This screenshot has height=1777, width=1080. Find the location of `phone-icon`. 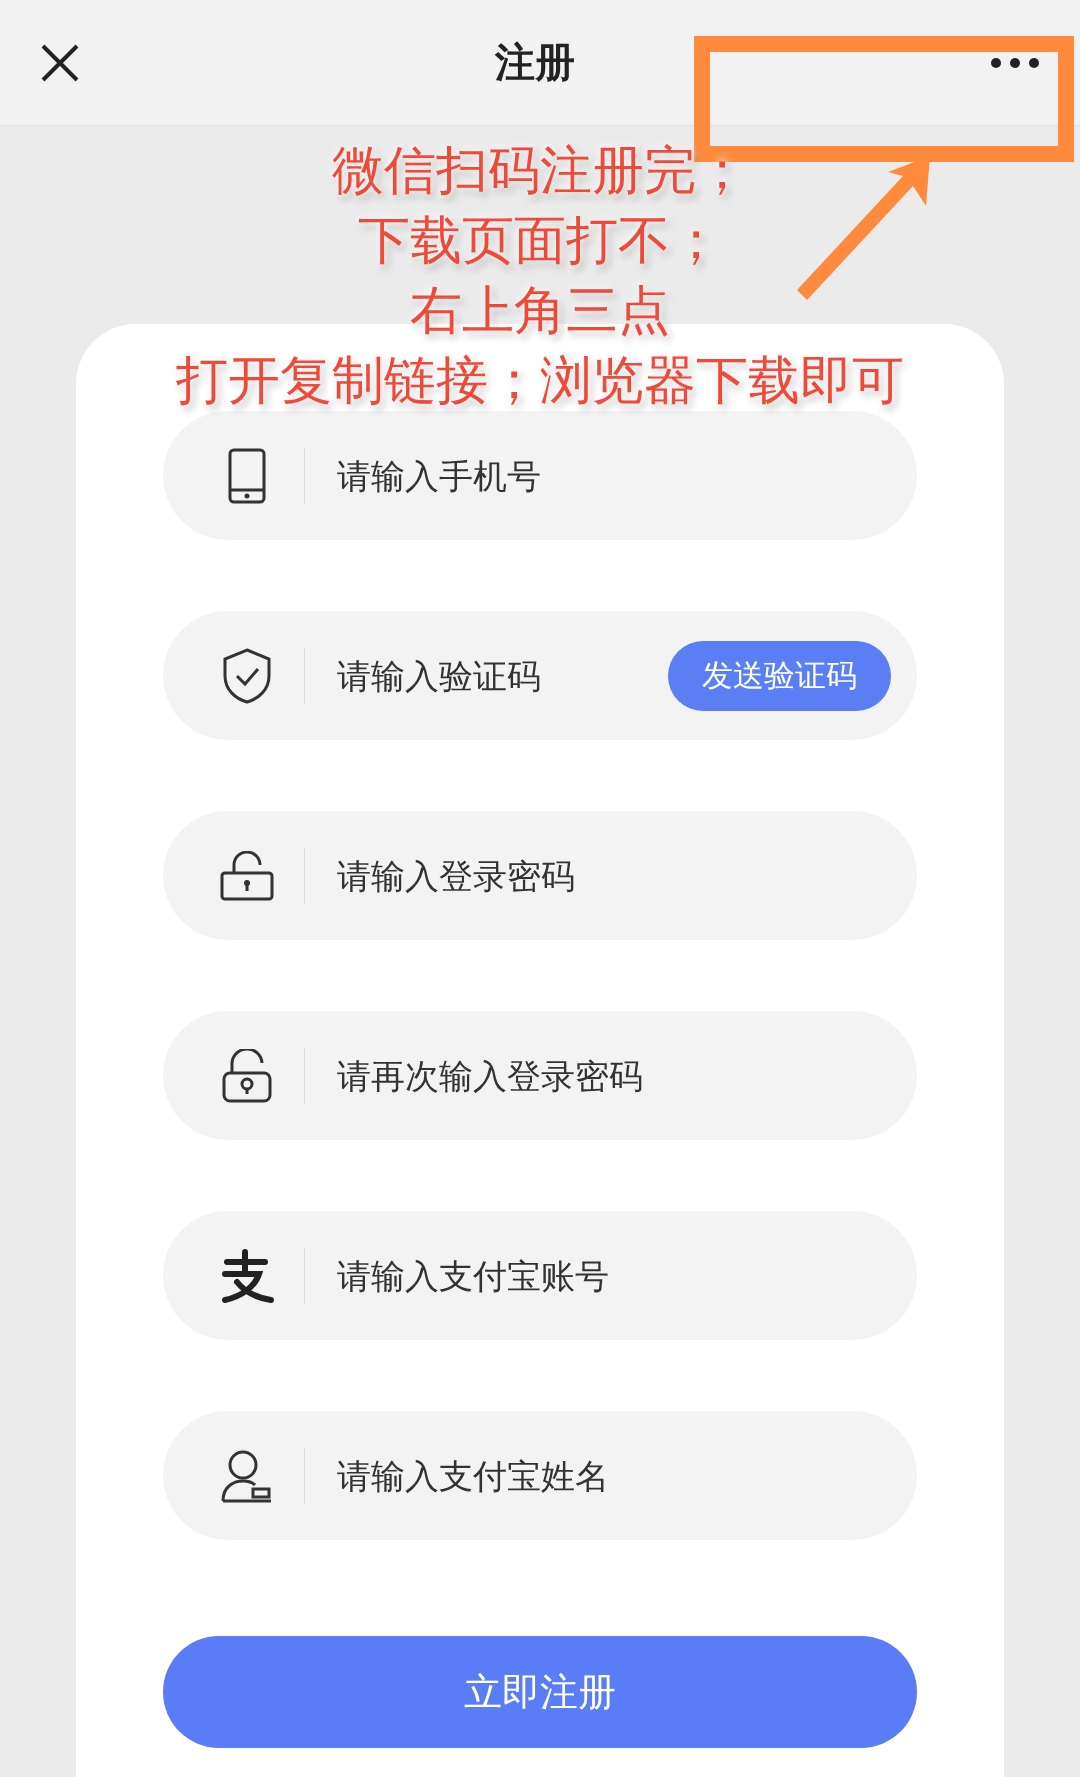

phone-icon is located at coordinates (247, 475).